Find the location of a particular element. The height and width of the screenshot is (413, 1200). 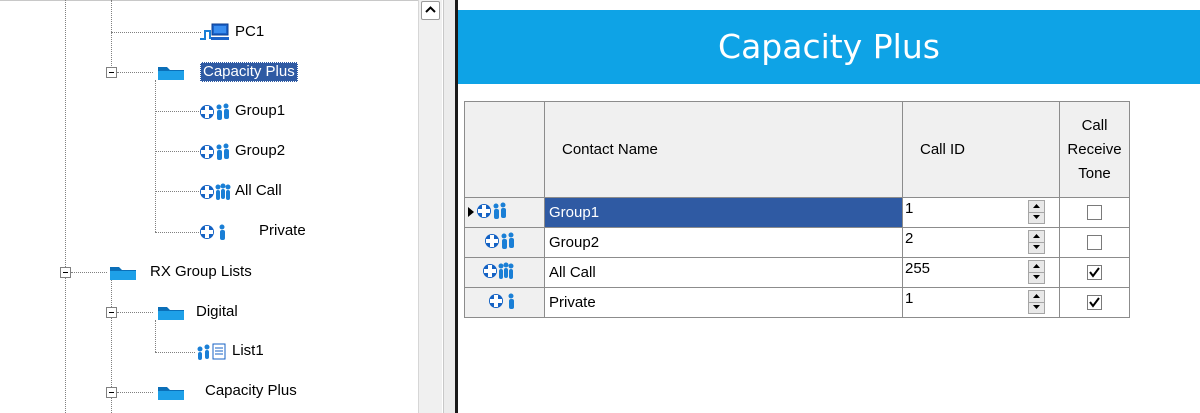

current-row-arrow-icon is located at coordinates (471, 212).